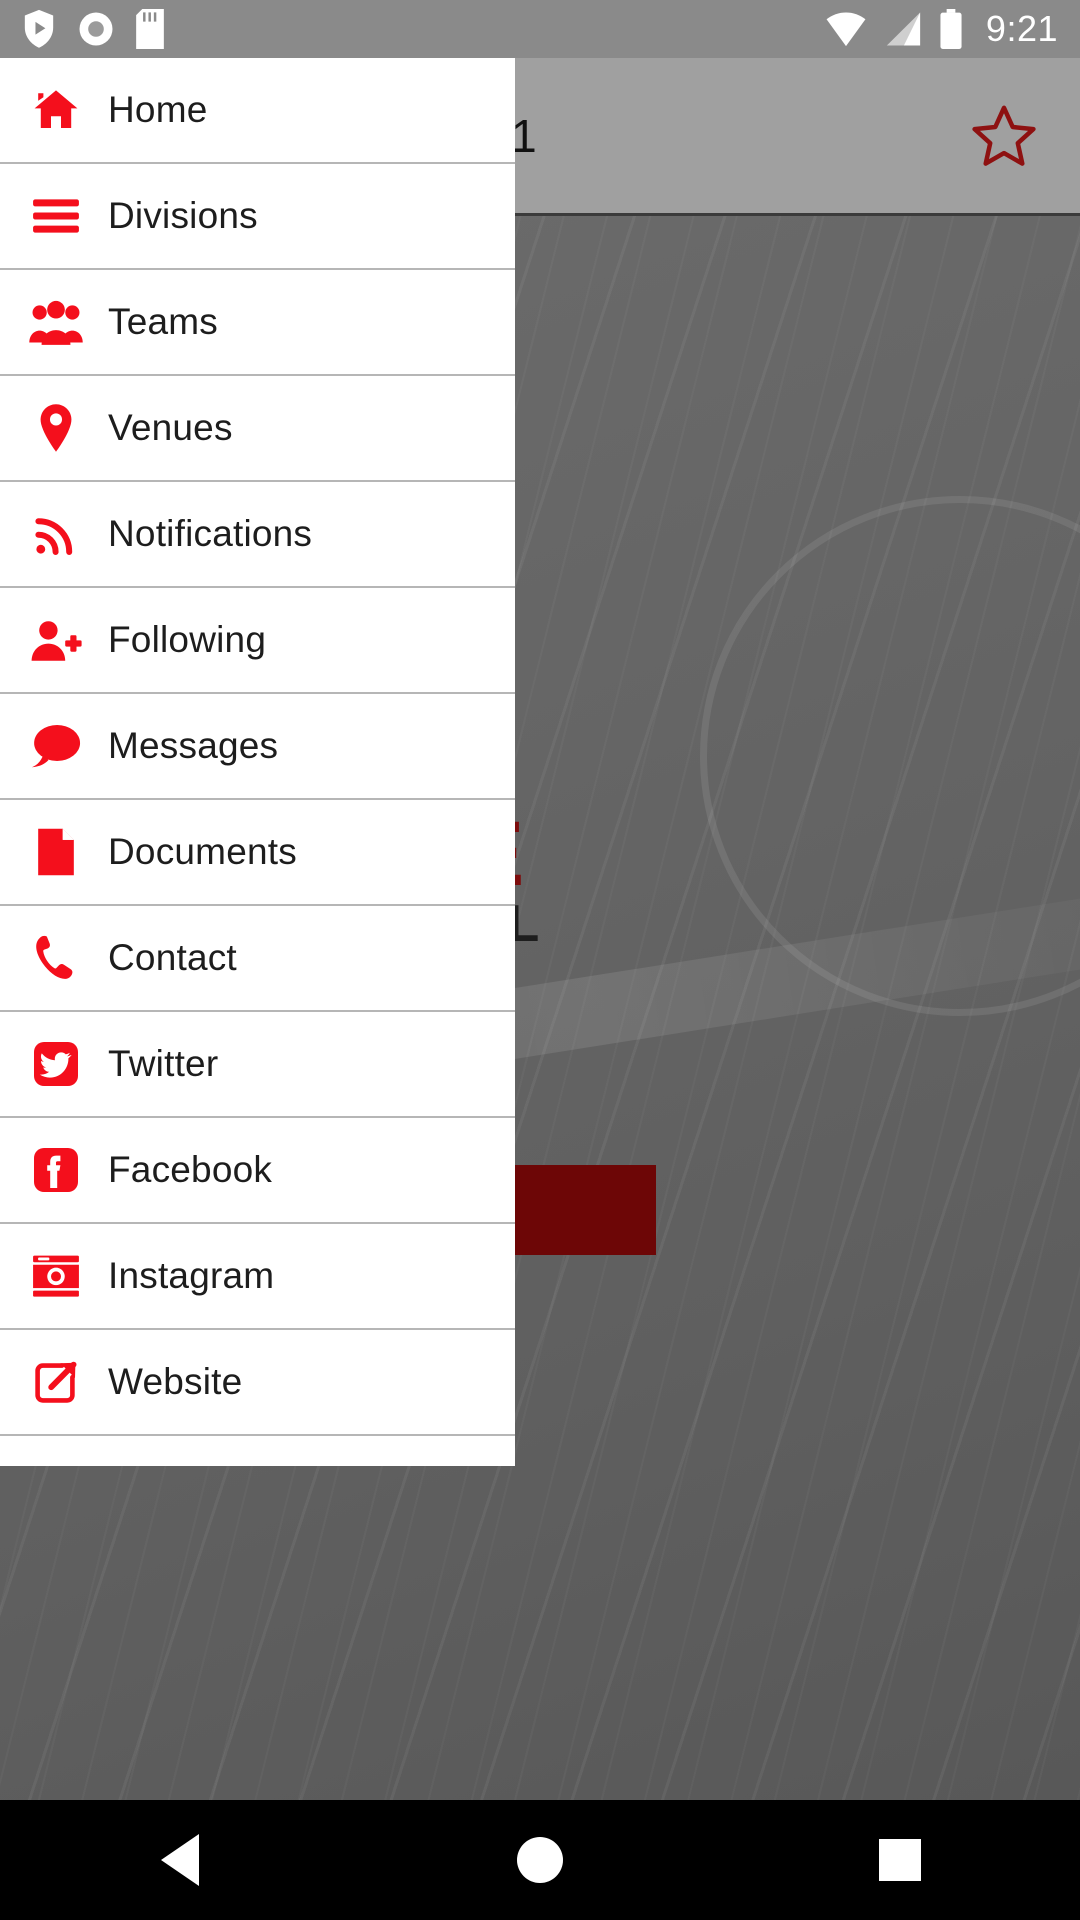 The height and width of the screenshot is (1920, 1080). Describe the element at coordinates (96, 29) in the screenshot. I see `screen-record-icon` at that location.